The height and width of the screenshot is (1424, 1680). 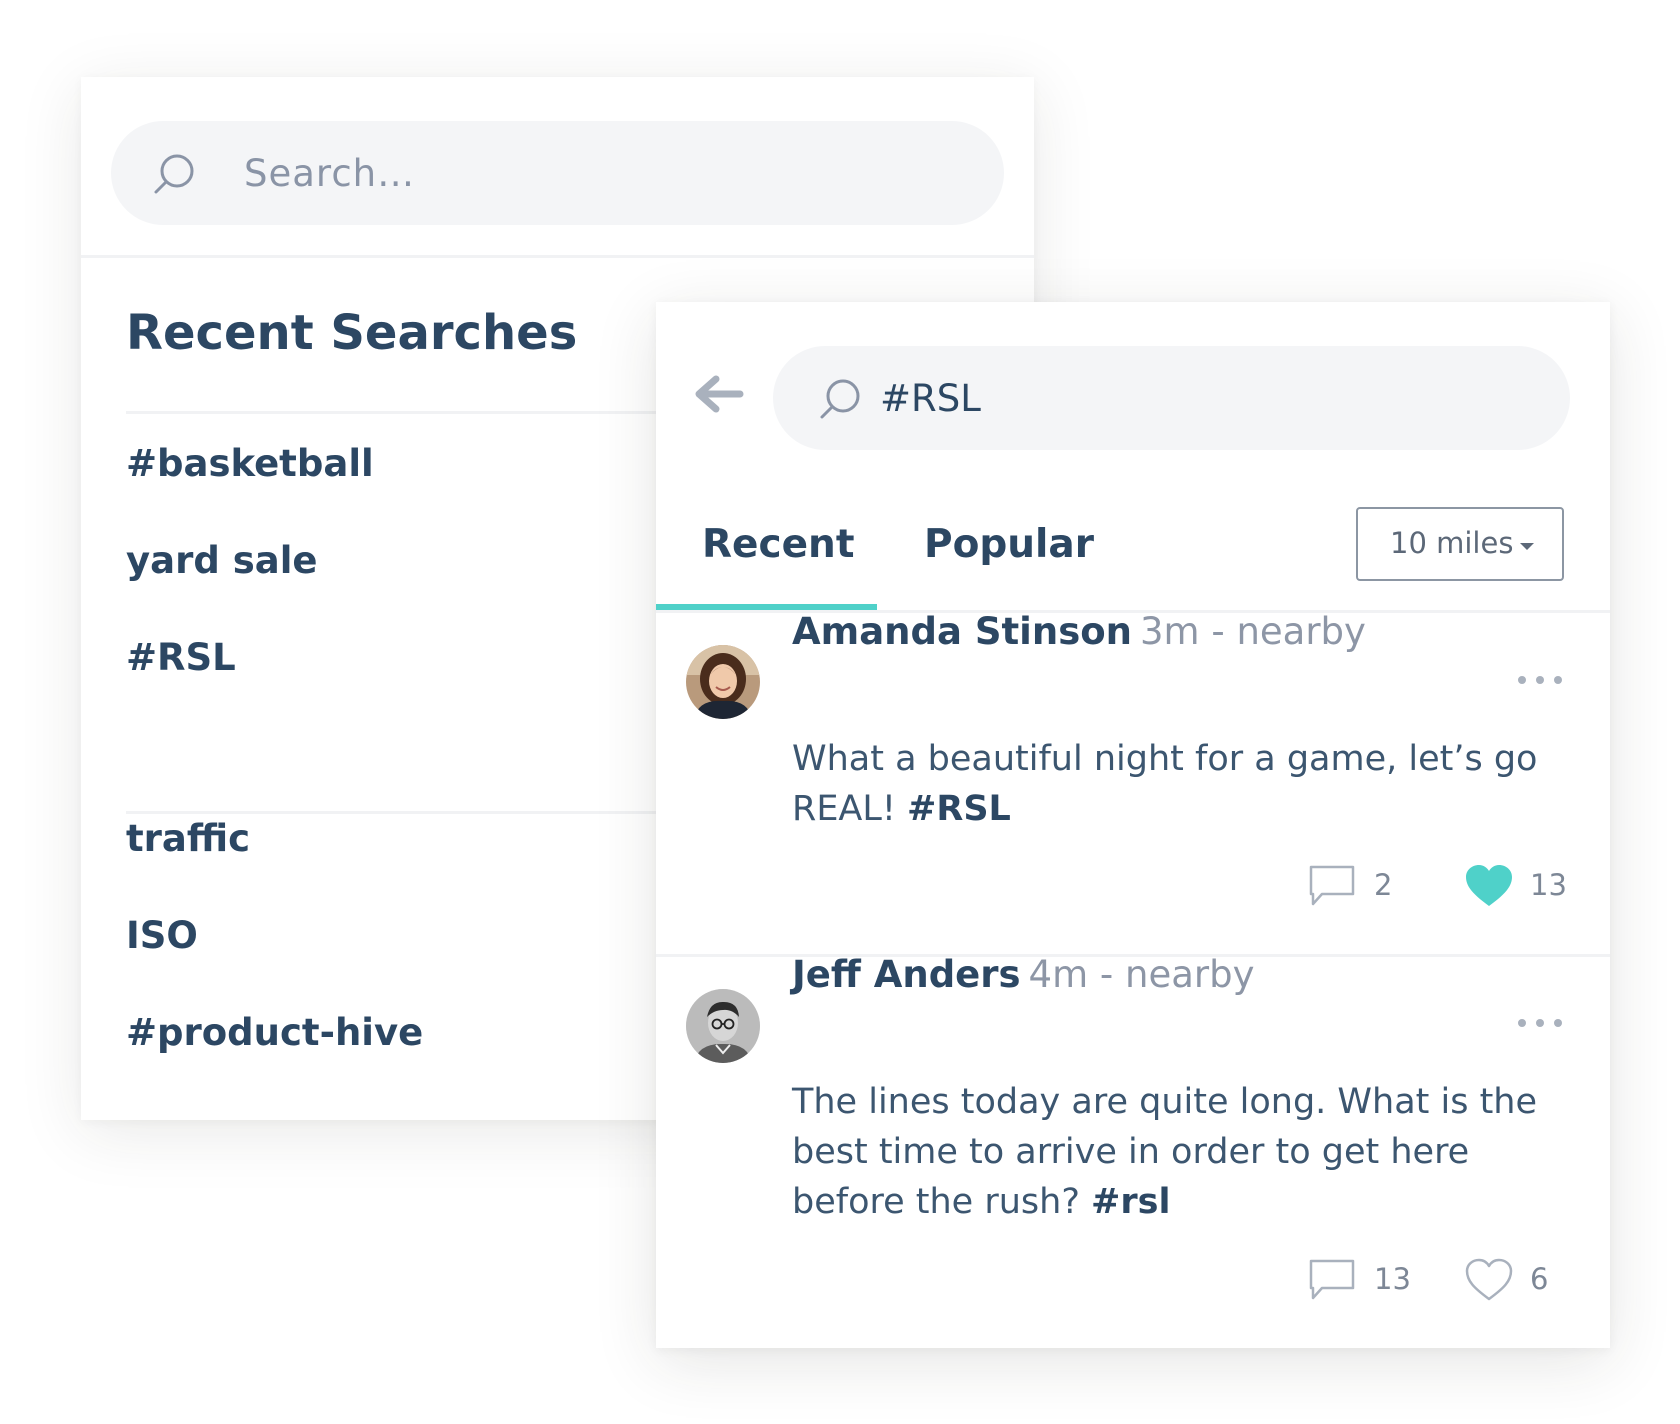 What do you see at coordinates (1023, 974) in the screenshot?
I see `post-header: Jeff Anders 4m - nearby` at bounding box center [1023, 974].